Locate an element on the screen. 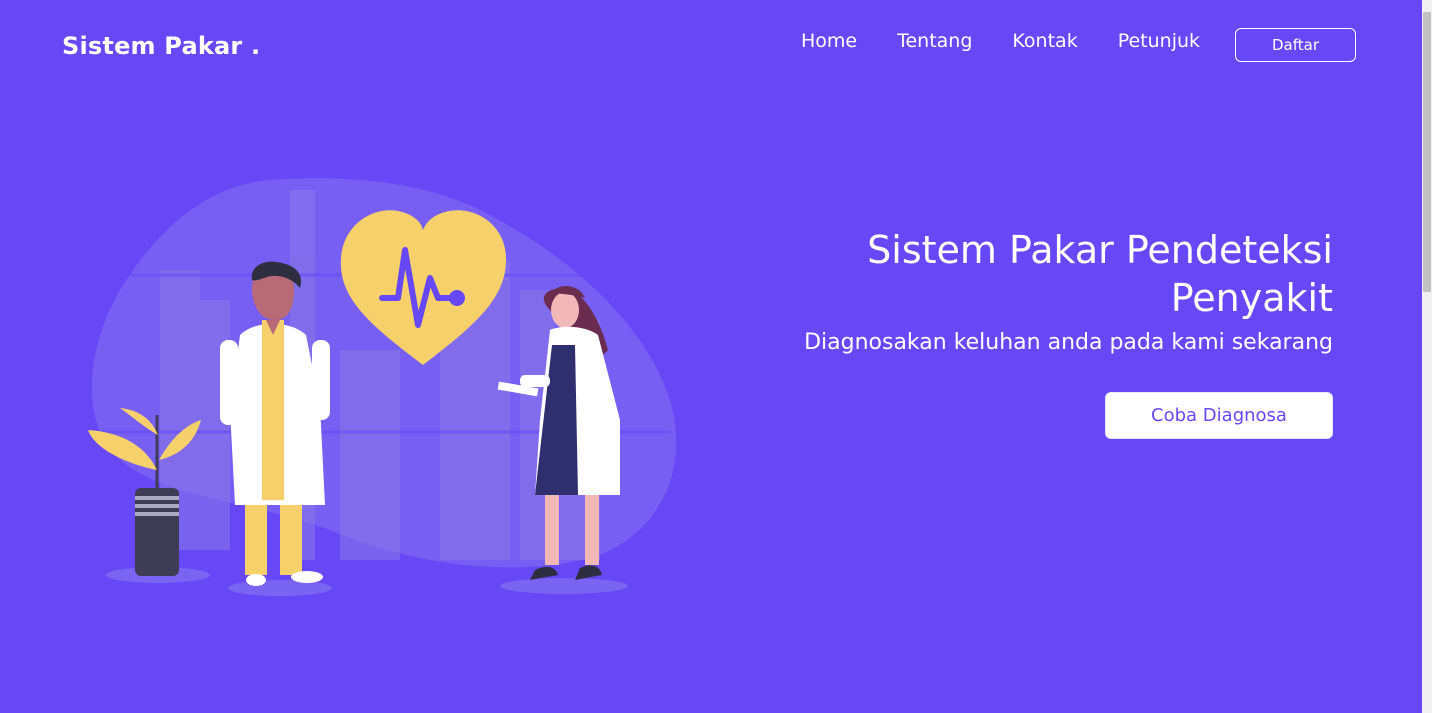 This screenshot has width=1432, height=713. main-nav: Home Tentang Kontak Petunjuk is located at coordinates (1000, 41).